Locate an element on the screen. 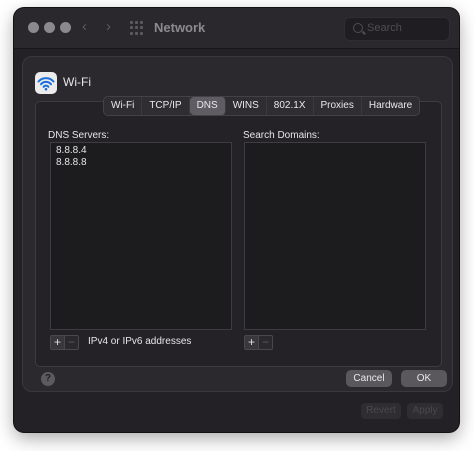 The height and width of the screenshot is (451, 474). window-title: Network is located at coordinates (180, 27).